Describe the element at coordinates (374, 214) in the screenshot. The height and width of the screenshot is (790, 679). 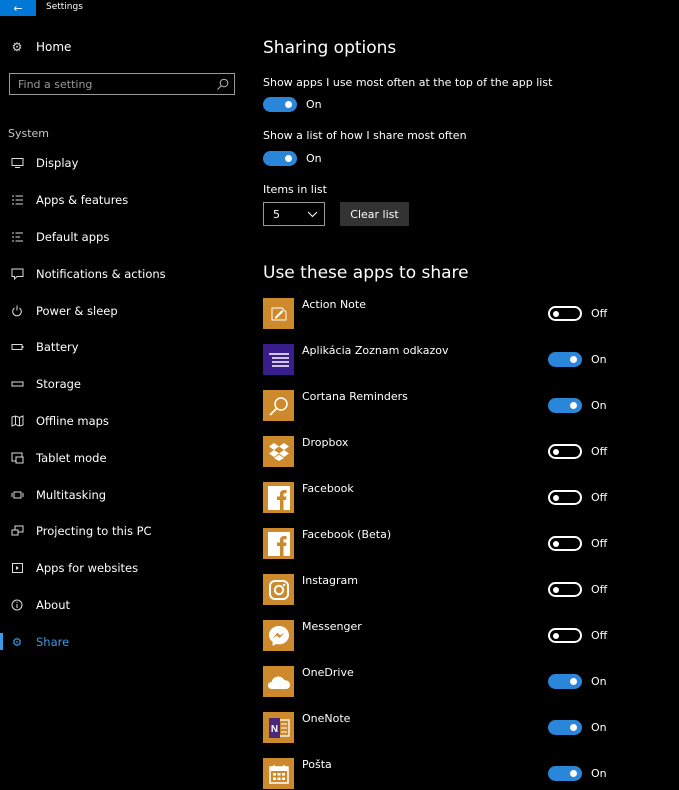
I see `clear-list-button: Clear list` at that location.